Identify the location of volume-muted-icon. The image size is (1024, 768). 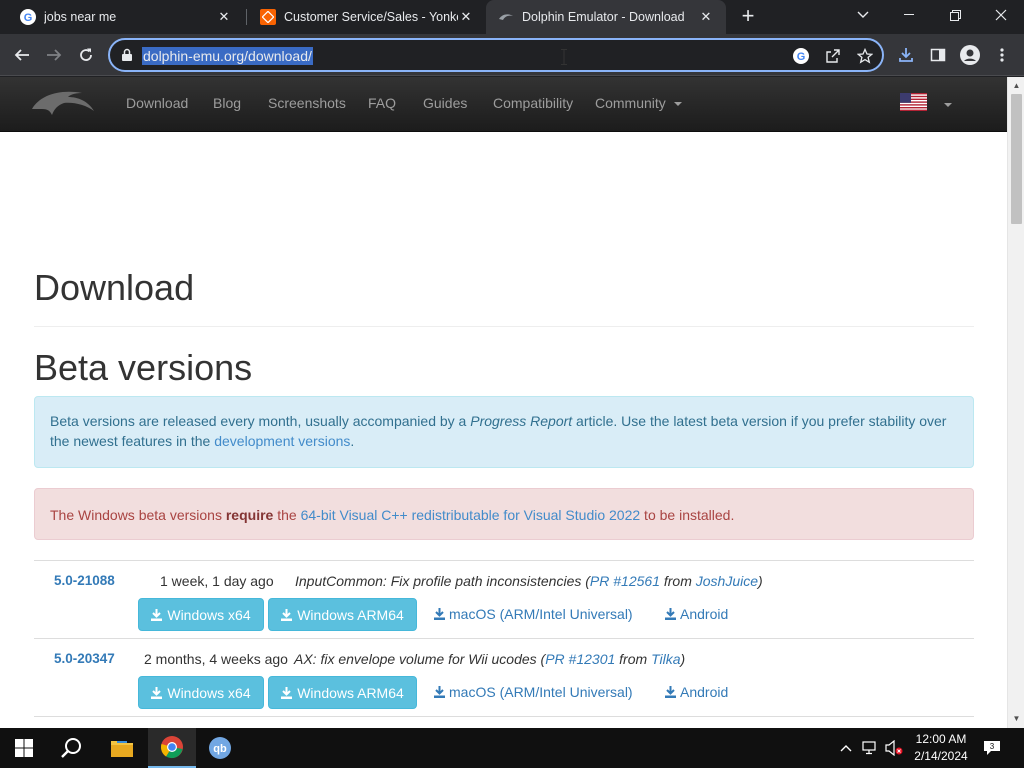
(894, 748).